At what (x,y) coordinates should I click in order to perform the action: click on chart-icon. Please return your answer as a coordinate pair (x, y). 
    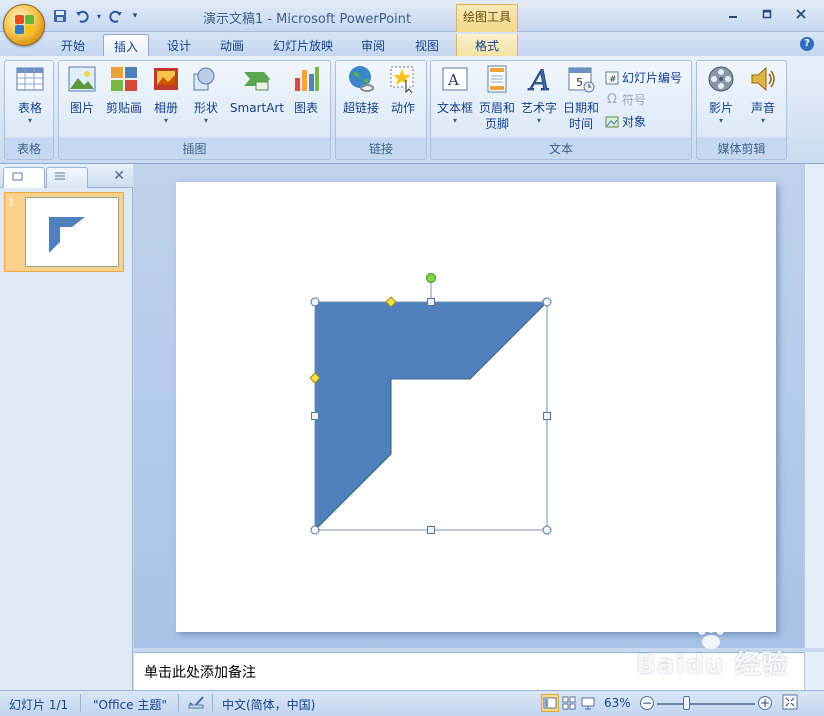
    Looking at the image, I should click on (306, 79).